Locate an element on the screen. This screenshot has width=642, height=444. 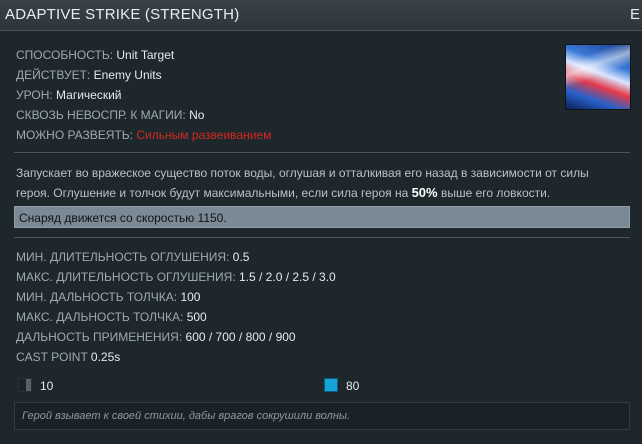
cooldown-value: 10 is located at coordinates (47, 386).